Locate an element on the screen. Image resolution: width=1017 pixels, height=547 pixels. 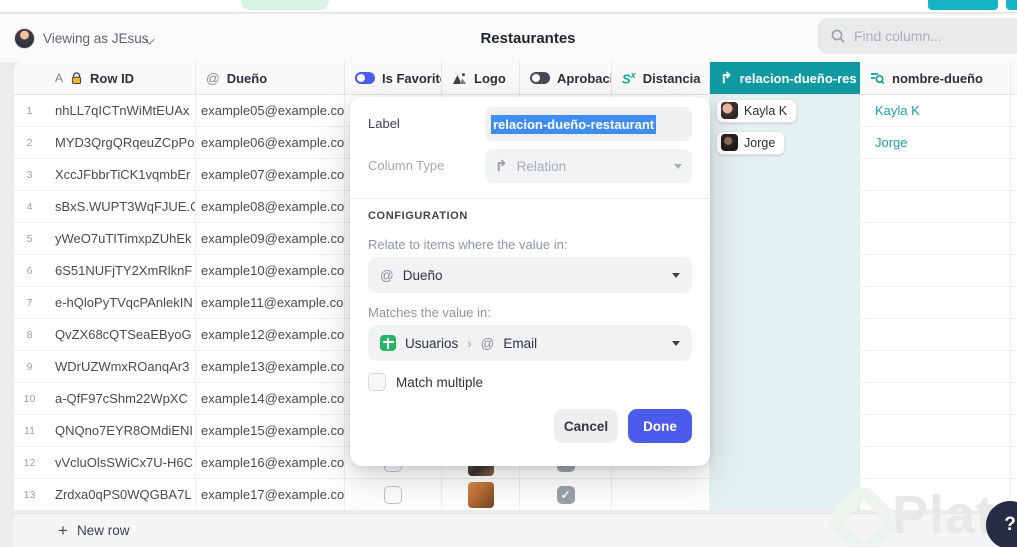
viewing-as-label: Viewing as JEsus is located at coordinates (96, 38).